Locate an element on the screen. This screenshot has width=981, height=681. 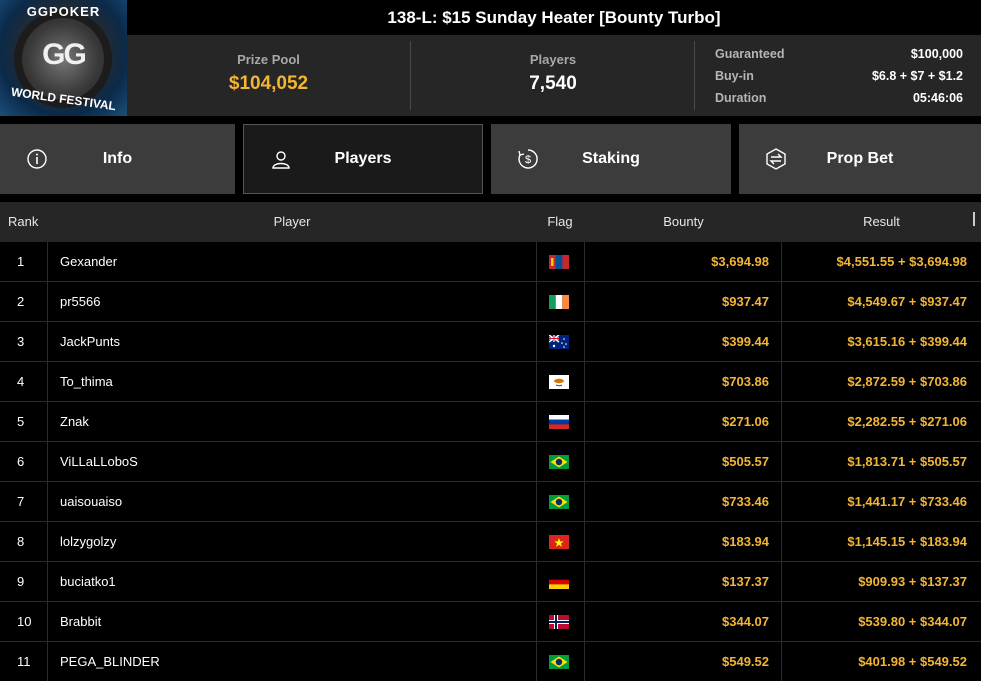
detail-guaranteed: Guaranteed $100,000 is located at coordinates (839, 54).